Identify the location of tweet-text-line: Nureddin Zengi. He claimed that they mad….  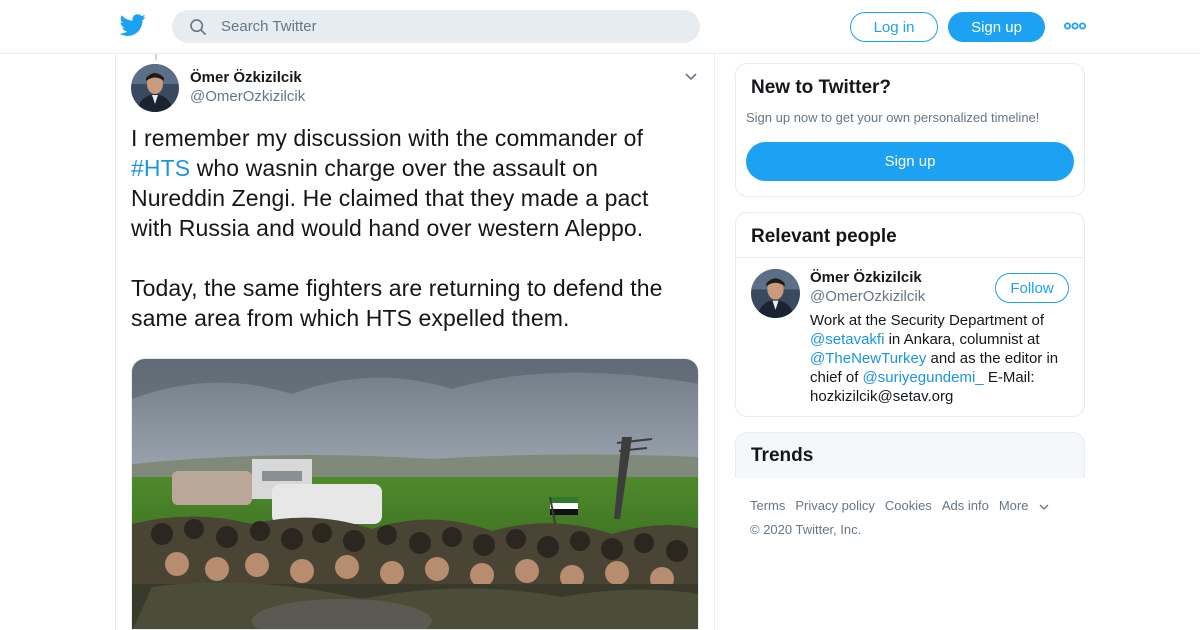
(390, 198).